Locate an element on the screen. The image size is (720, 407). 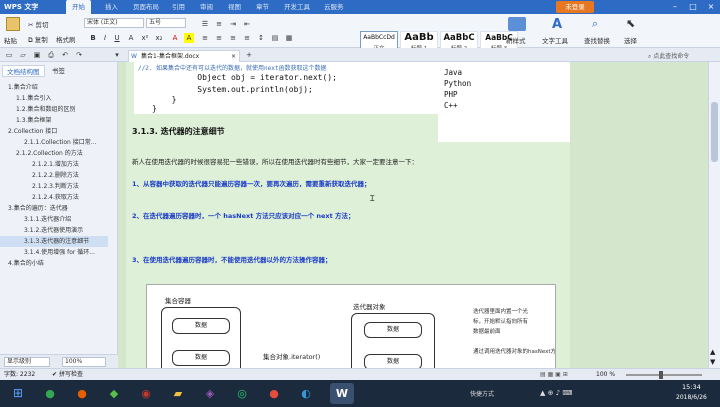
tab-view: 视图 is located at coordinates (234, 7).